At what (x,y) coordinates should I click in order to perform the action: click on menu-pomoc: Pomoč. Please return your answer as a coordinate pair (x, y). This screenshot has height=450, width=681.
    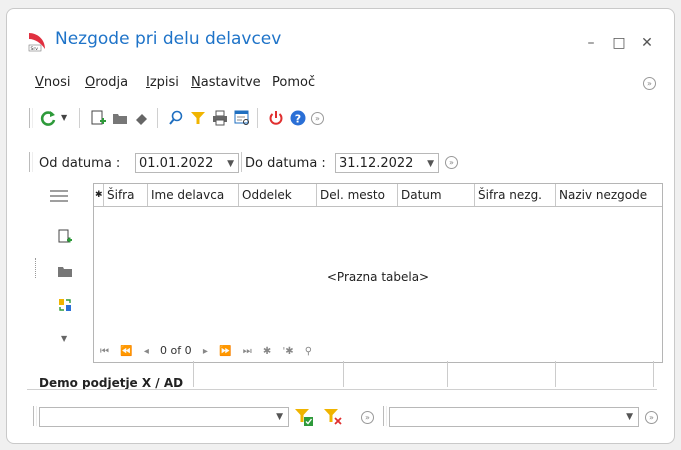
    Looking at the image, I should click on (293, 82).